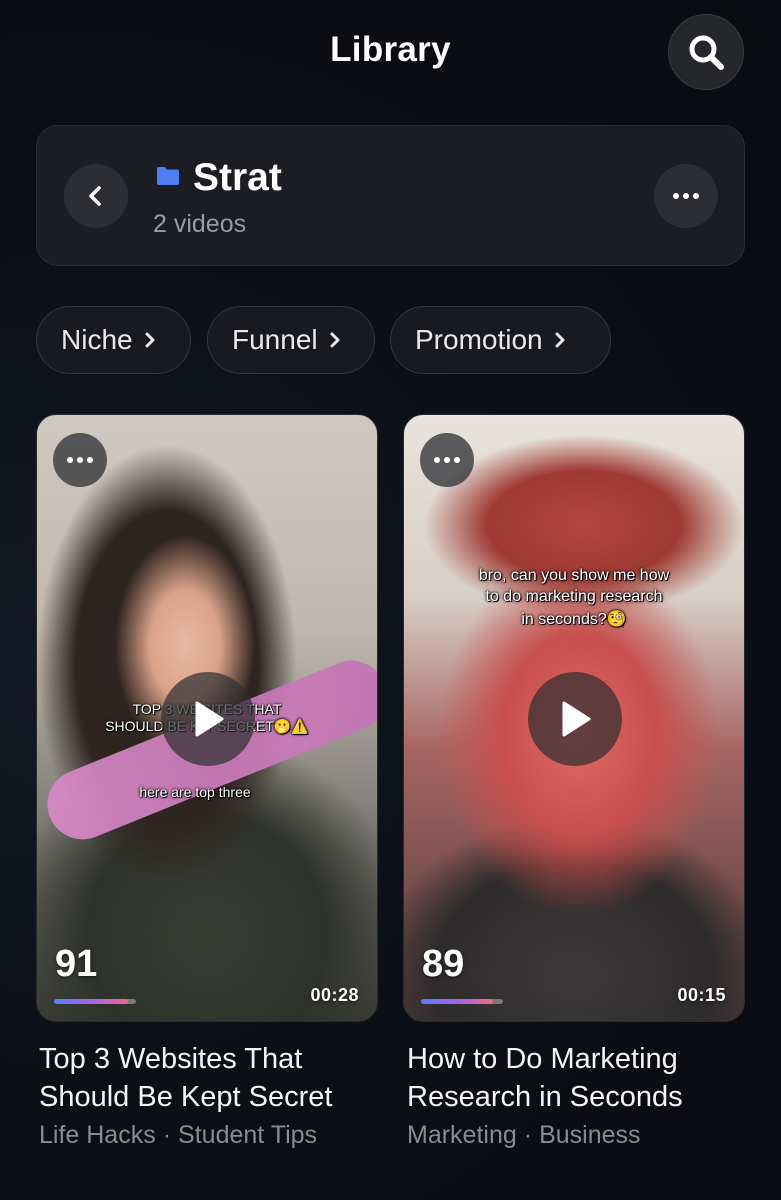 Image resolution: width=781 pixels, height=1200 pixels. What do you see at coordinates (479, 339) in the screenshot?
I see `filter-chip-label: Promotion` at bounding box center [479, 339].